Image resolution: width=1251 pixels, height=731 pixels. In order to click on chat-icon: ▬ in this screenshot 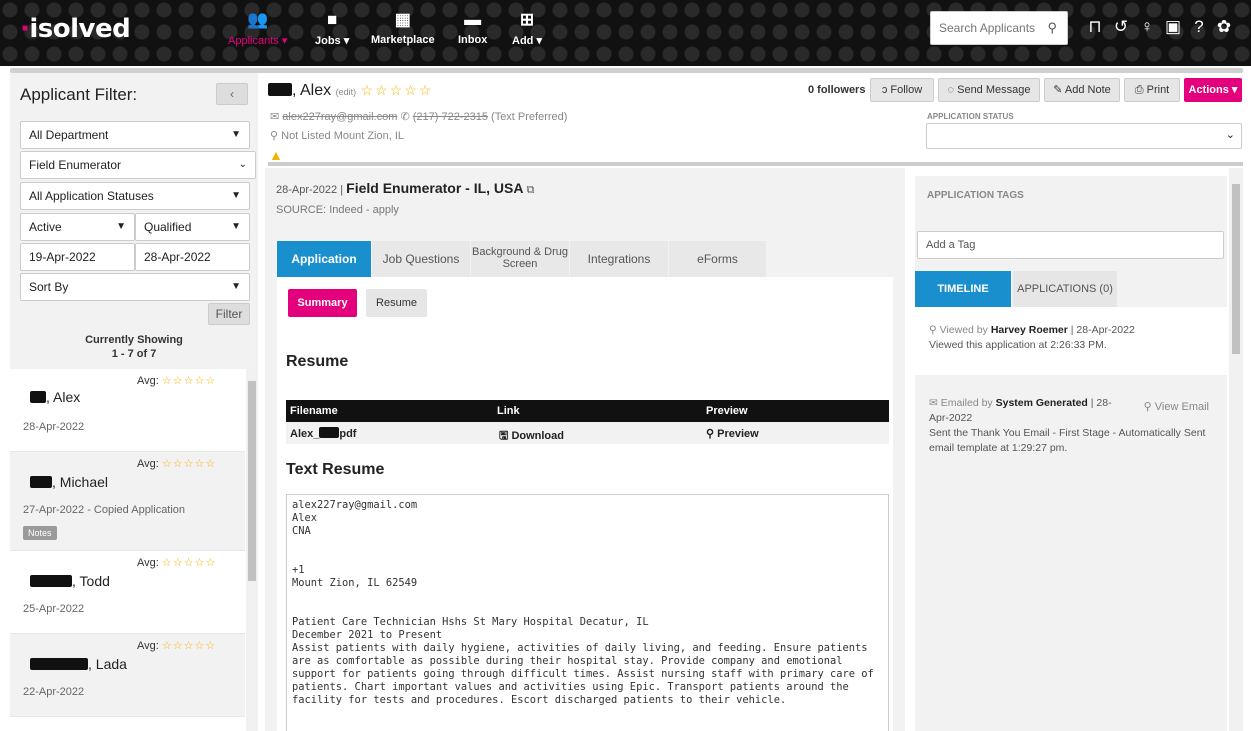, I will do `click(472, 20)`.